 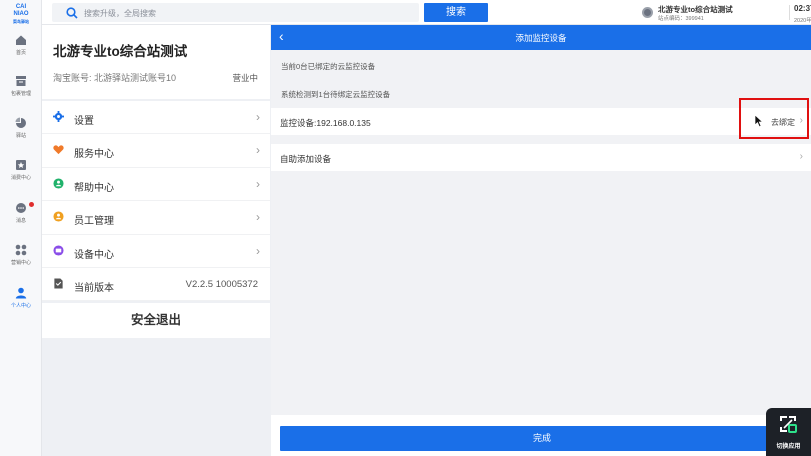 What do you see at coordinates (58, 150) in the screenshot?
I see `heart-icon` at bounding box center [58, 150].